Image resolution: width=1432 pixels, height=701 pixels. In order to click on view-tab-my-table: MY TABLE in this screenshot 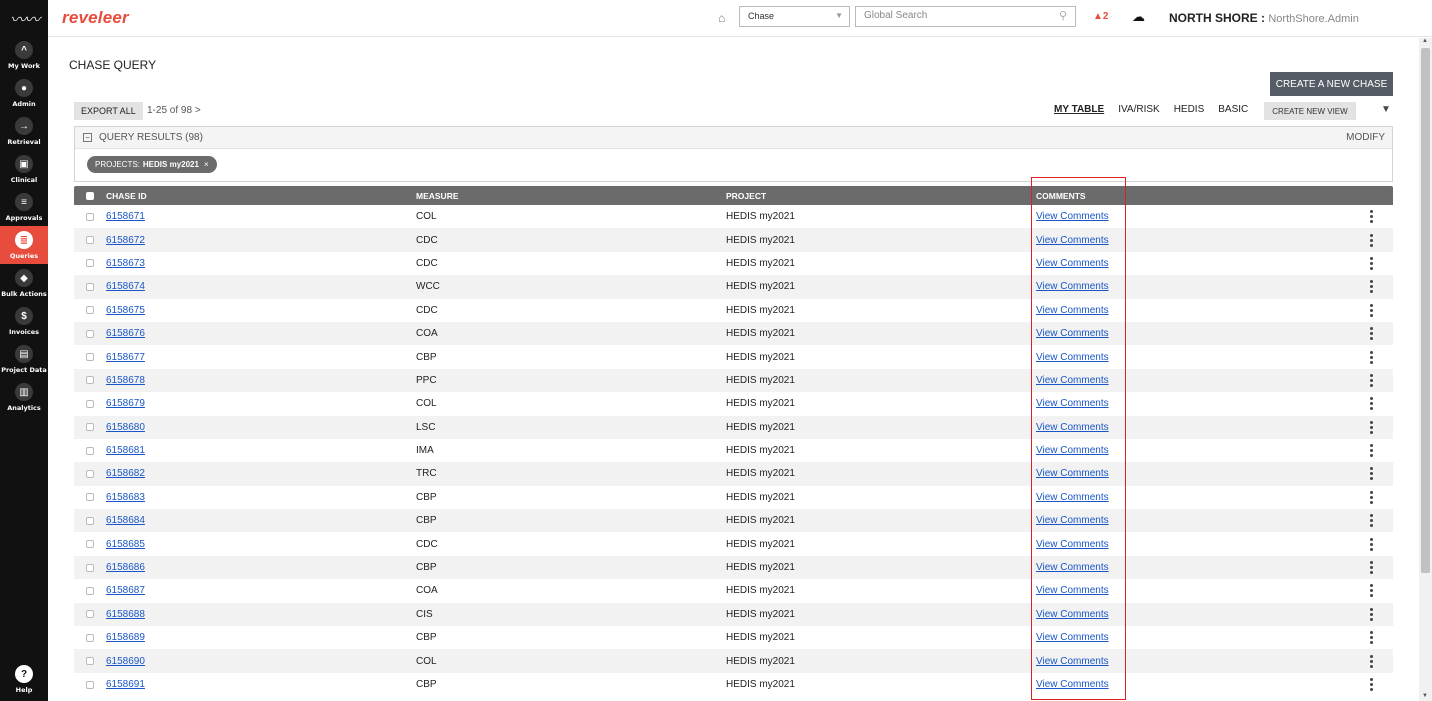, I will do `click(1079, 109)`.